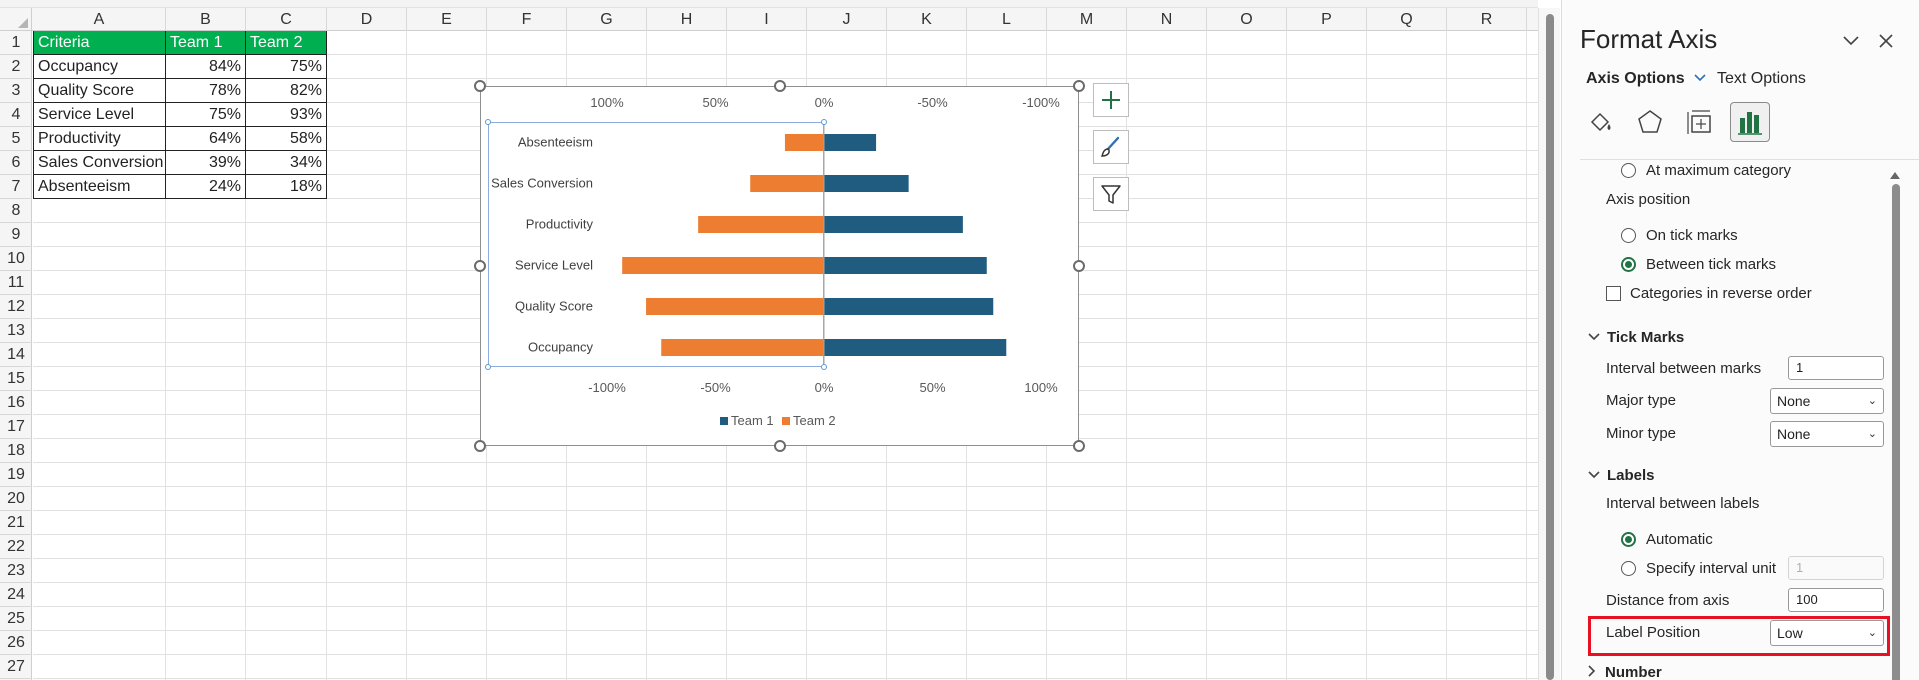  Describe the element at coordinates (16, 19) in the screenshot. I see `select-all-corner` at that location.